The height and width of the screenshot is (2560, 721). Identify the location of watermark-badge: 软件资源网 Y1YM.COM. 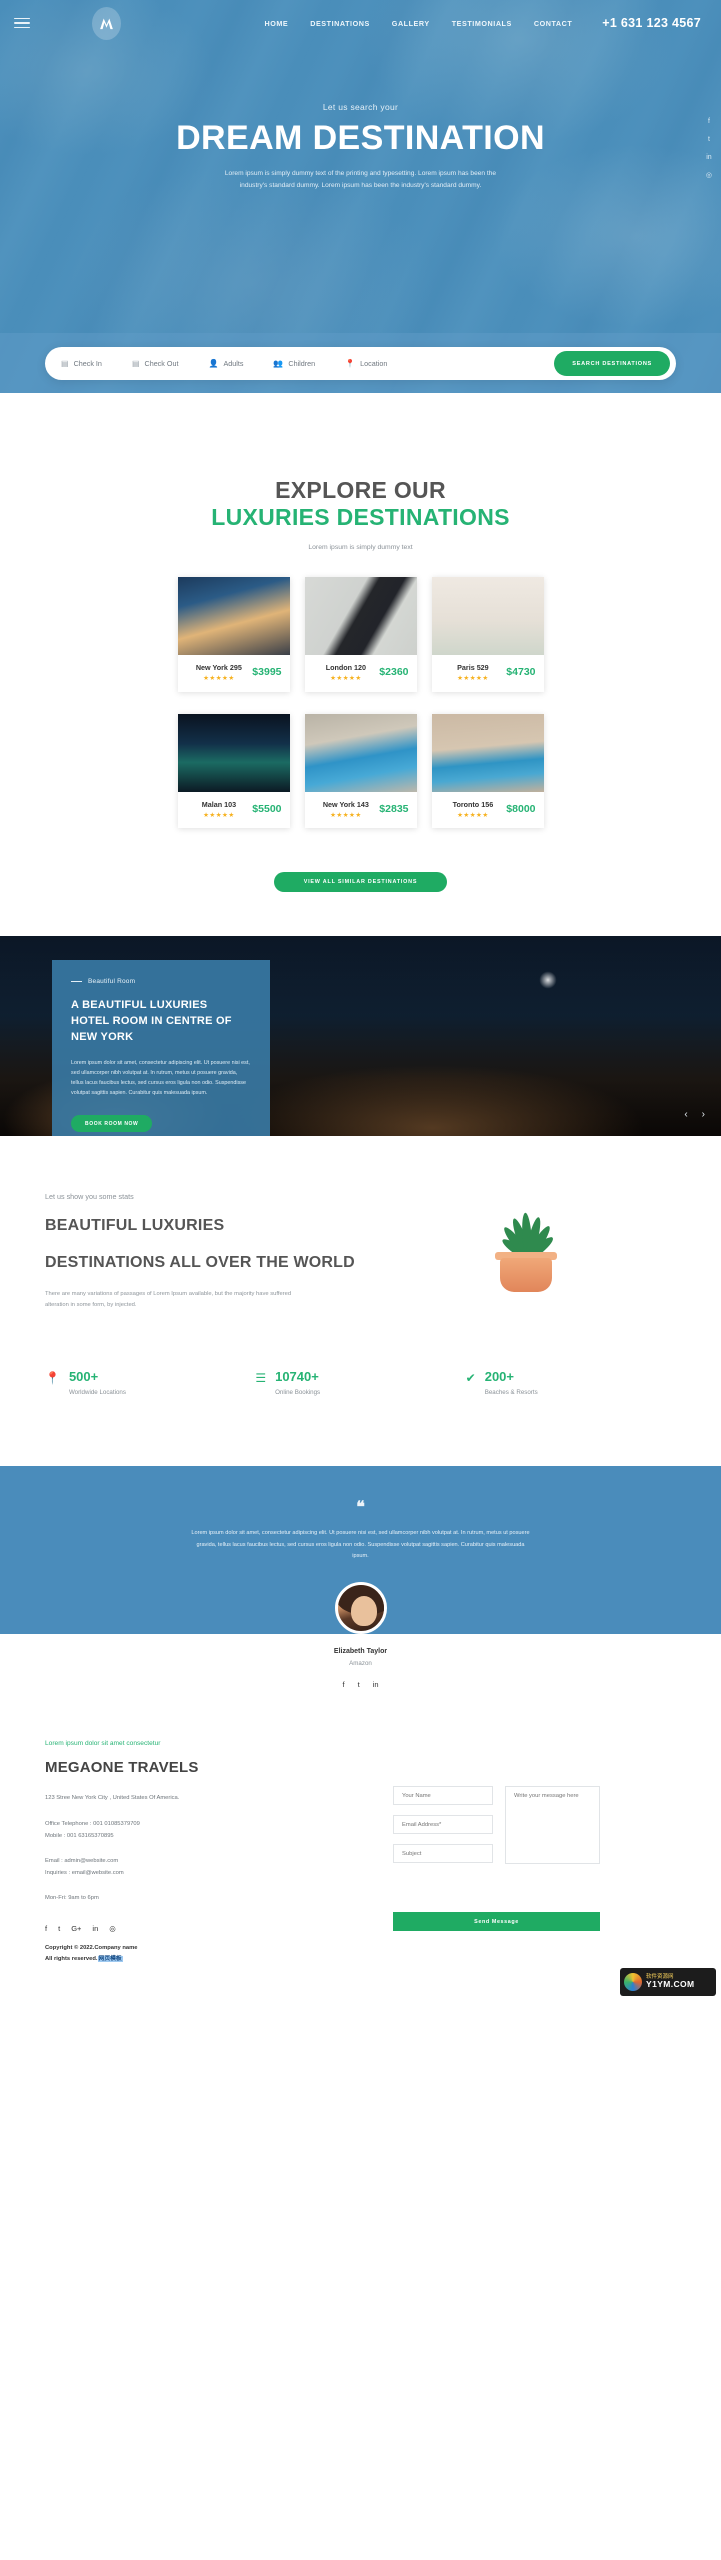
(668, 1981).